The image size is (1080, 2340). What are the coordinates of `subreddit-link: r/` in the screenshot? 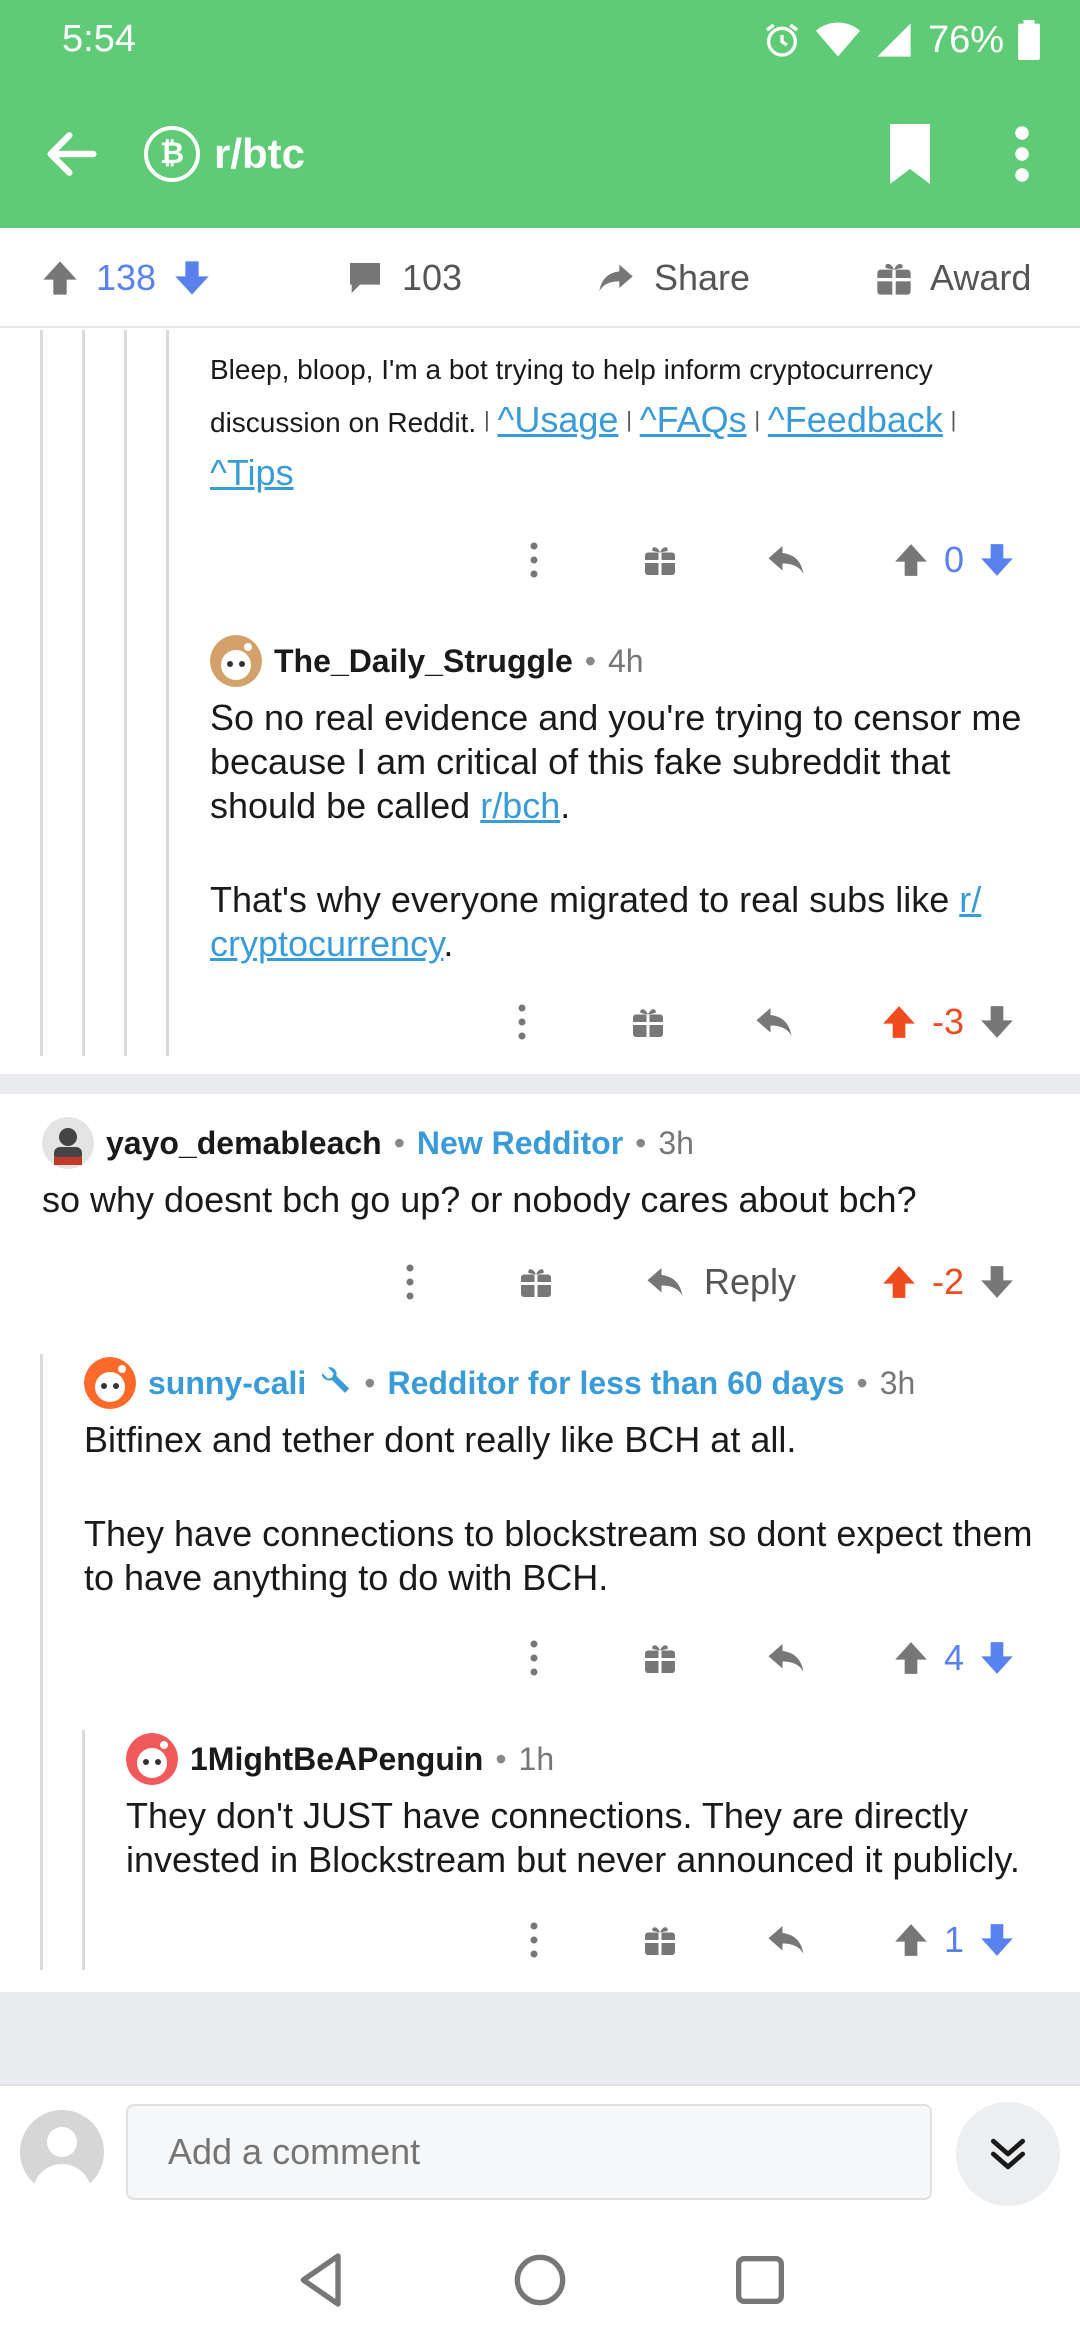 It's located at (970, 899).